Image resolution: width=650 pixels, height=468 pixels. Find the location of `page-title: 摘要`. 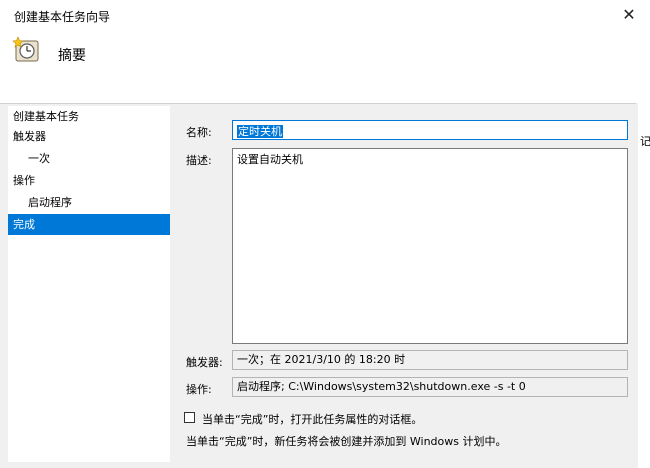

page-title: 摘要 is located at coordinates (72, 56).